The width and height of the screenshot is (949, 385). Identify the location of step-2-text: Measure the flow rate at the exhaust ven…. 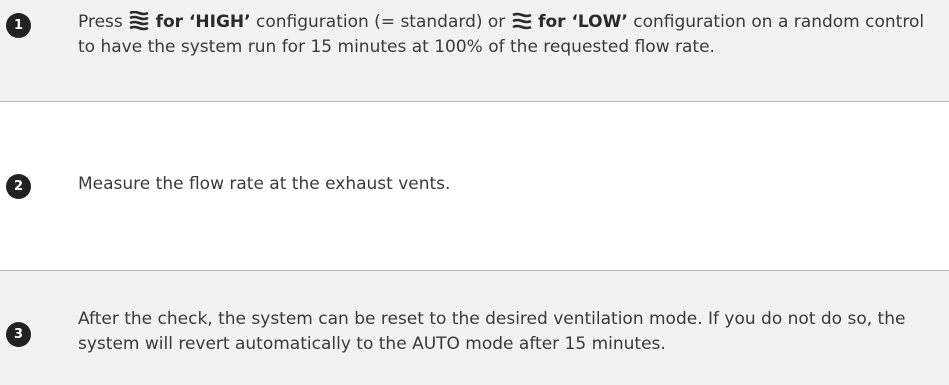
(264, 184).